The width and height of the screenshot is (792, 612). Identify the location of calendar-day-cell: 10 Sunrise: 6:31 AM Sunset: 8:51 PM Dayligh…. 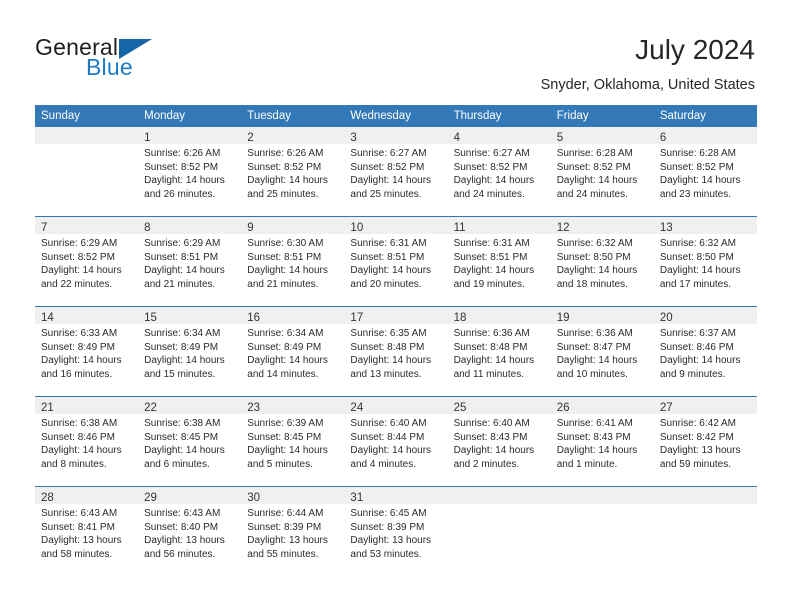
(396, 261).